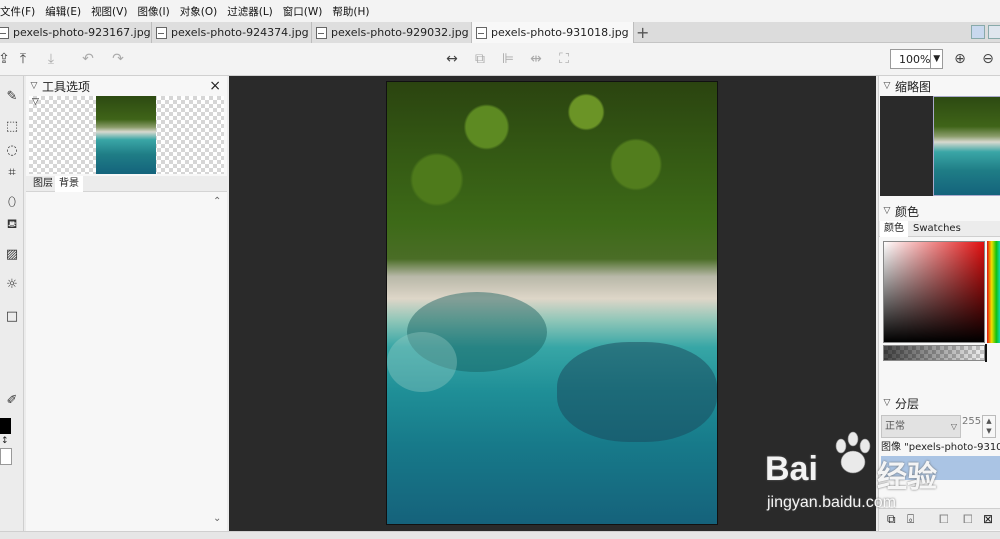 Image resolution: width=1000 pixels, height=539 pixels. Describe the element at coordinates (35, 102) in the screenshot. I see `dropdown-arrow-icon: ▽` at that location.